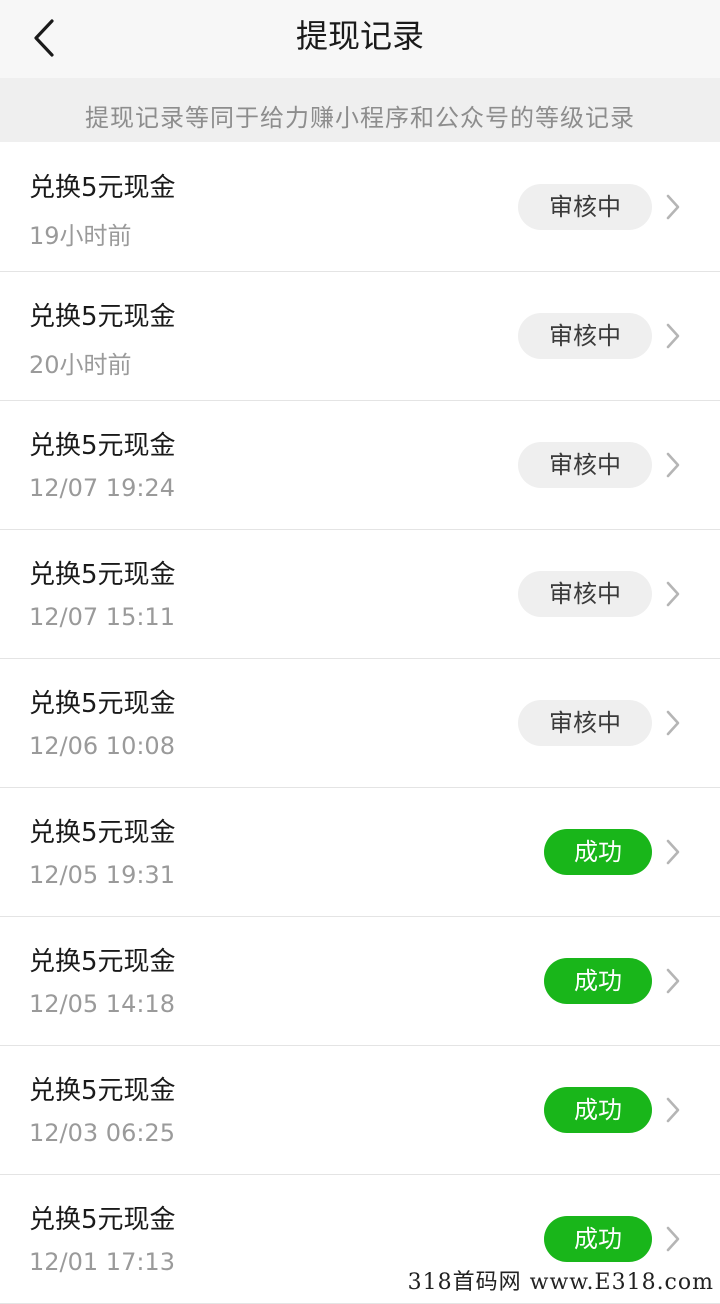  I want to click on record-time: 12/06 10:08, so click(102, 746).